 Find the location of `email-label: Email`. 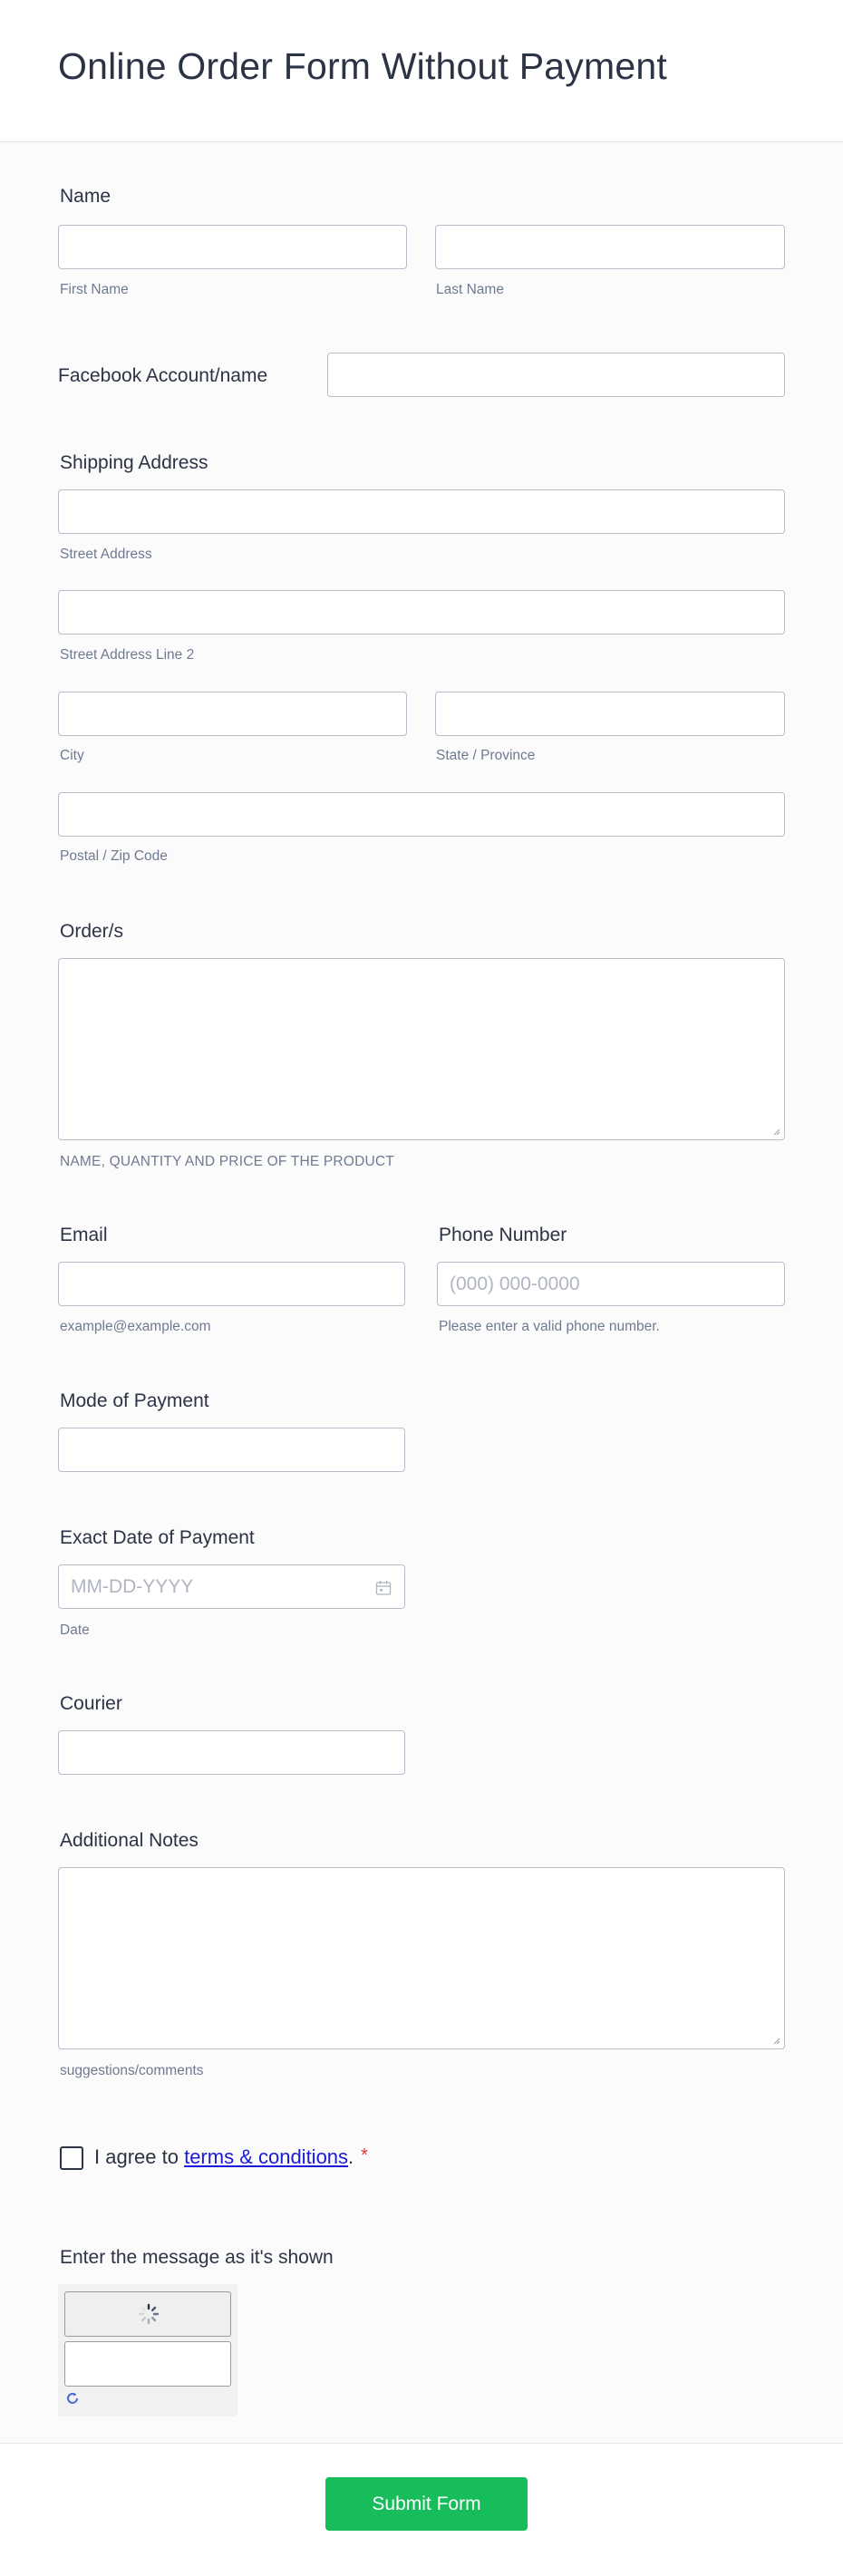

email-label: Email is located at coordinates (84, 1235).